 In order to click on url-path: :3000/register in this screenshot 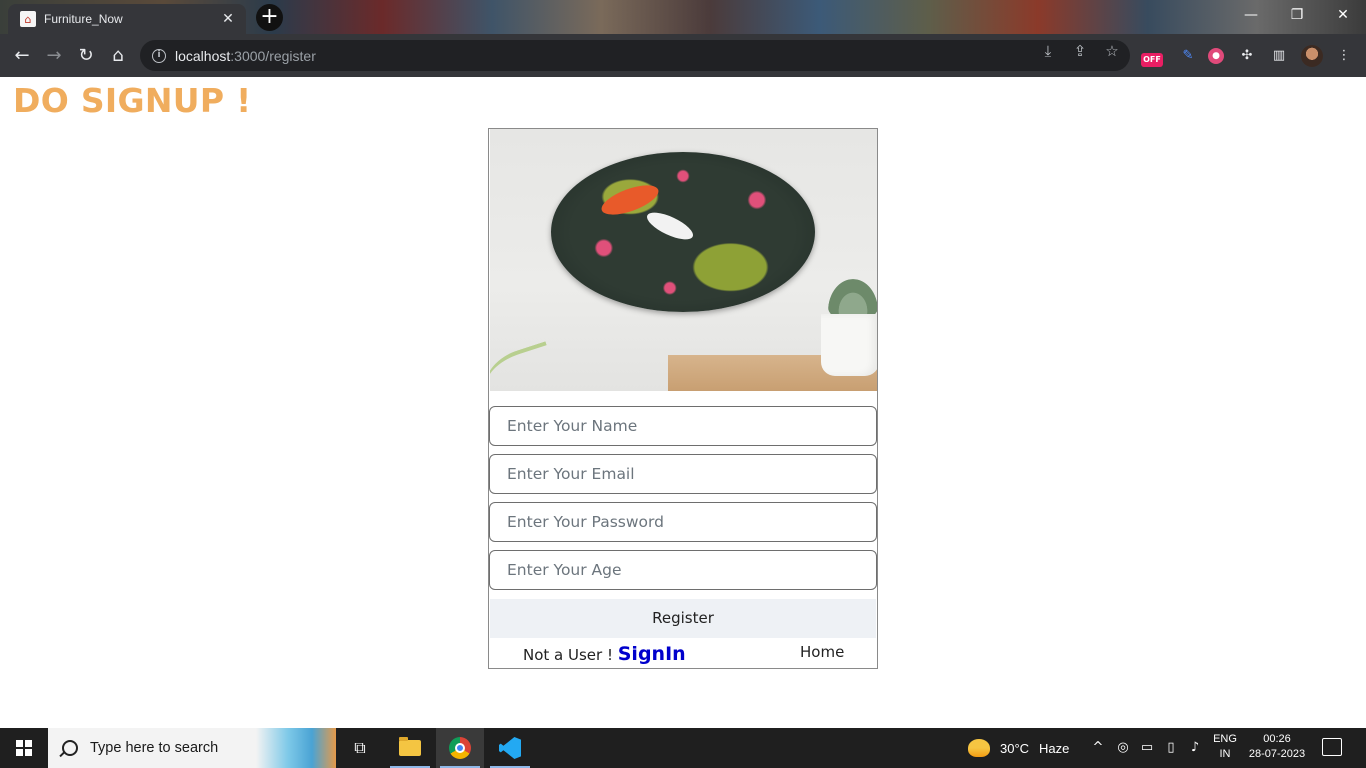, I will do `click(273, 55)`.